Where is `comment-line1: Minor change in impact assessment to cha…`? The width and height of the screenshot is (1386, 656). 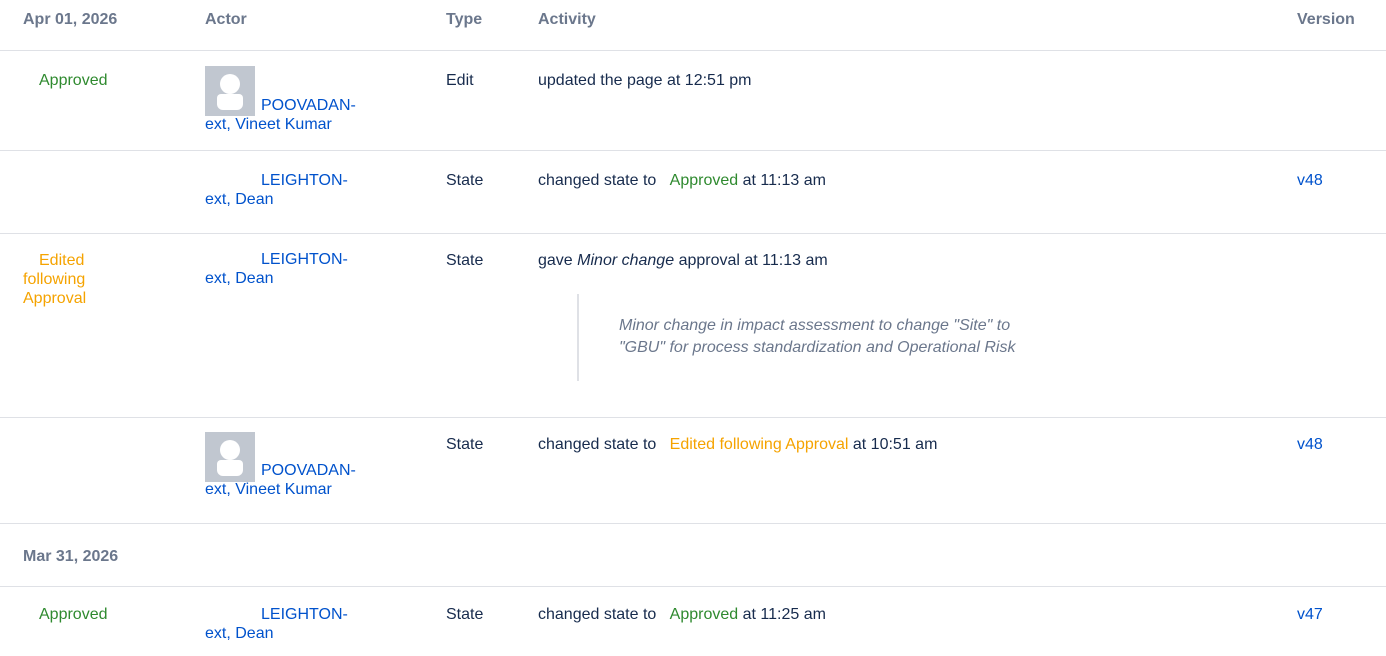 comment-line1: Minor change in impact assessment to cha… is located at coordinates (815, 325).